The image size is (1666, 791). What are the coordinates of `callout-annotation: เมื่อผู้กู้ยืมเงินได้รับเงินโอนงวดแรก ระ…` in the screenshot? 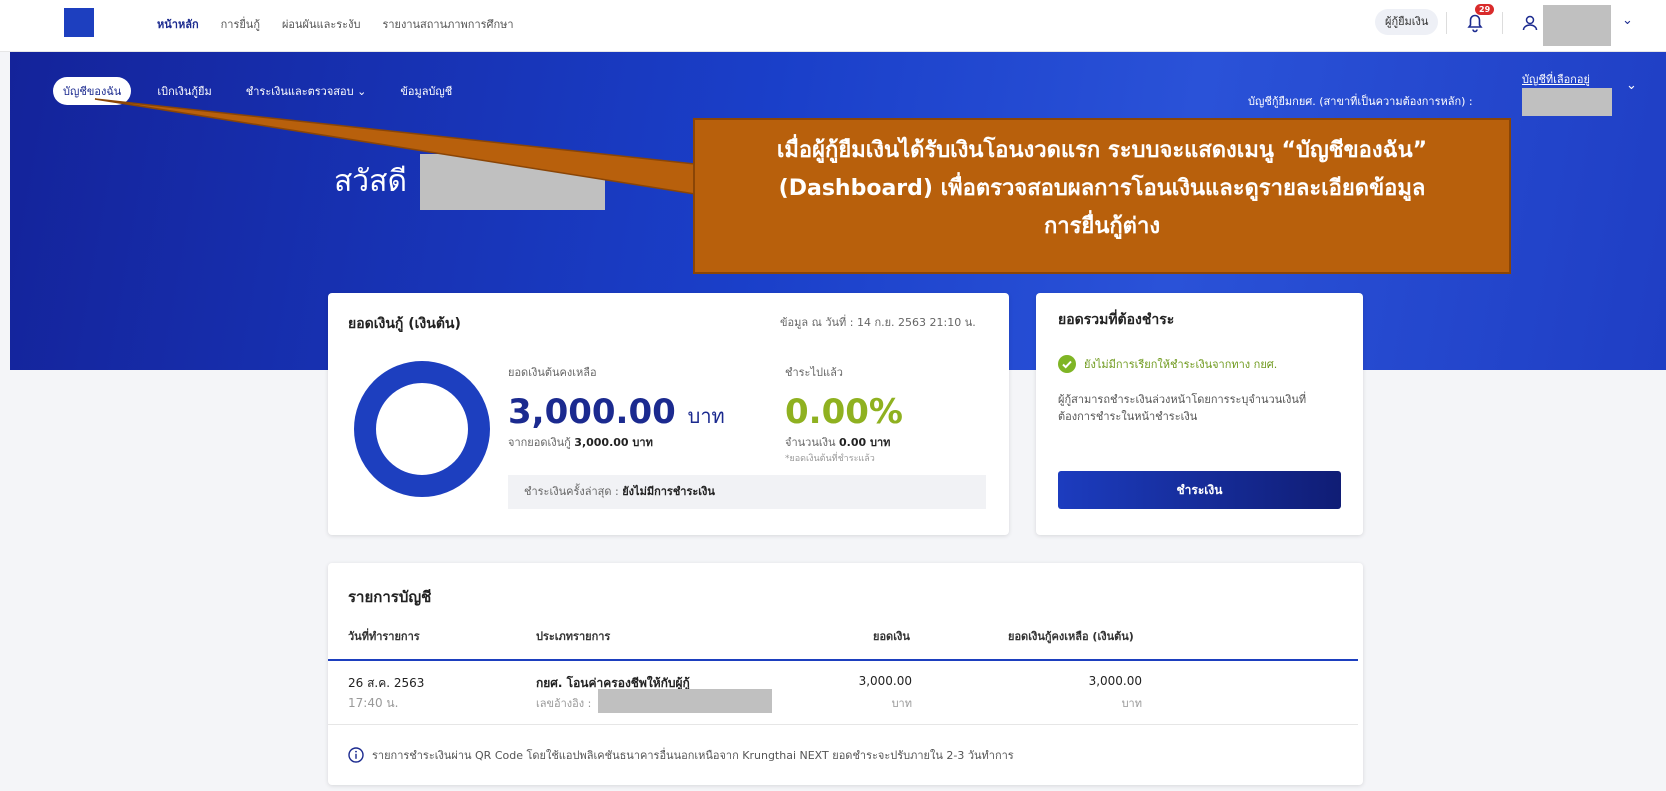 It's located at (1102, 196).